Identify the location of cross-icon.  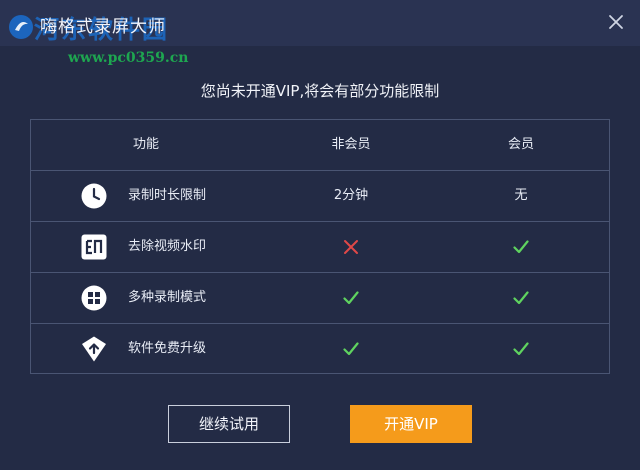
(351, 246).